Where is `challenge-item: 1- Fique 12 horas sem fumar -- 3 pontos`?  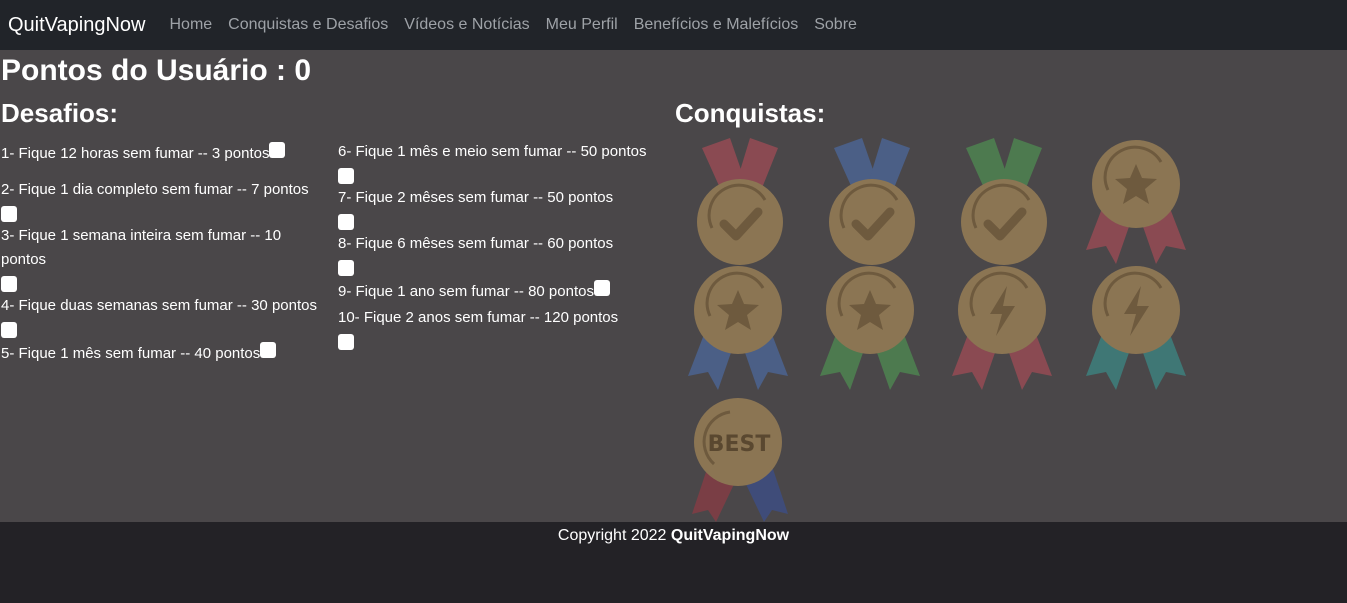
challenge-item: 1- Fique 12 horas sem fumar -- 3 pontos is located at coordinates (161, 153).